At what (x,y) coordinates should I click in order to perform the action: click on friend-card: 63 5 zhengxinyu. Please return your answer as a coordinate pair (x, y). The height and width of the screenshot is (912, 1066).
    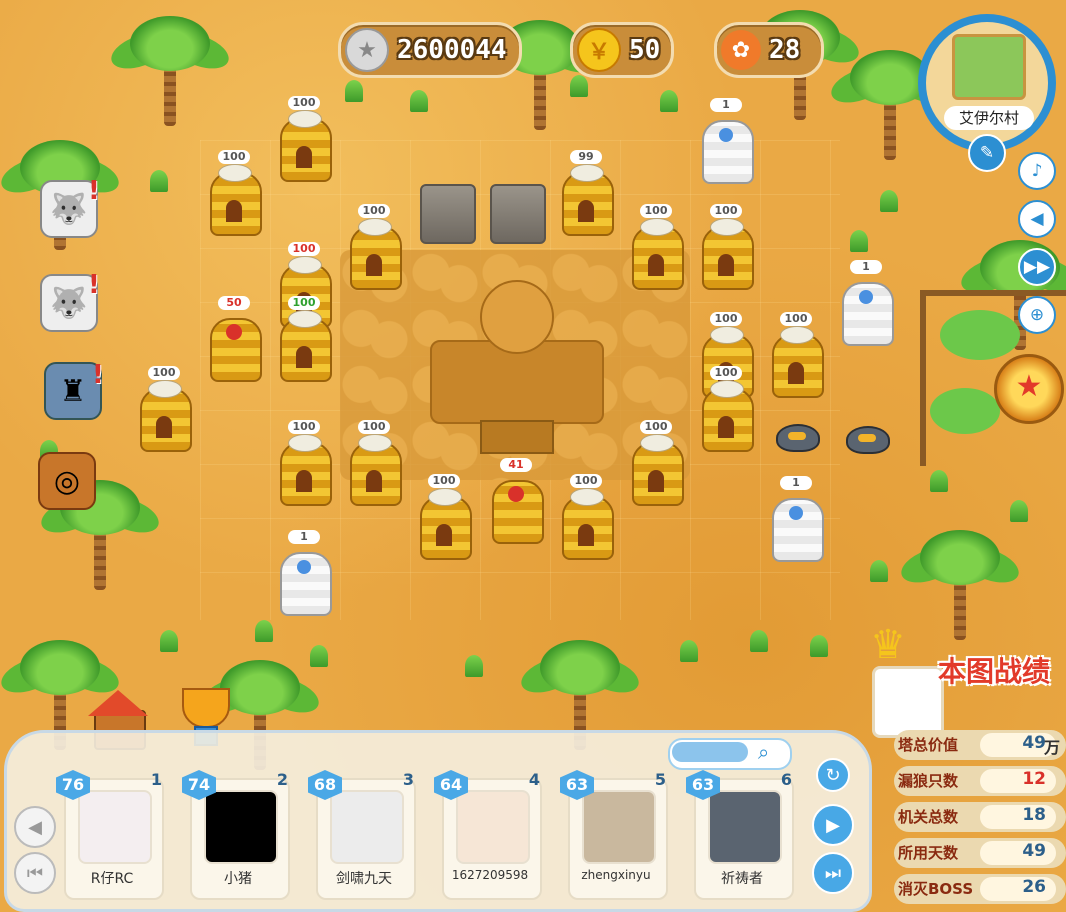
    Looking at the image, I should click on (615, 835).